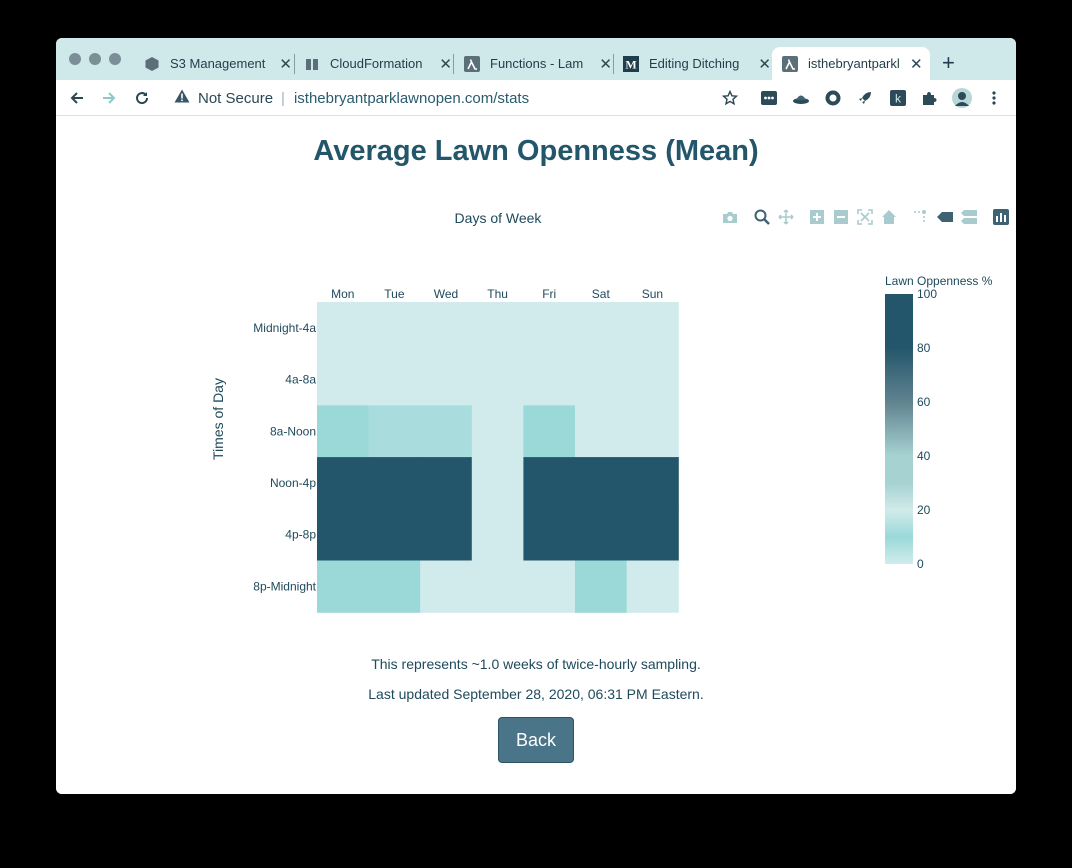 The width and height of the screenshot is (1072, 868). I want to click on tab-title: CloudFormation, so click(376, 63).